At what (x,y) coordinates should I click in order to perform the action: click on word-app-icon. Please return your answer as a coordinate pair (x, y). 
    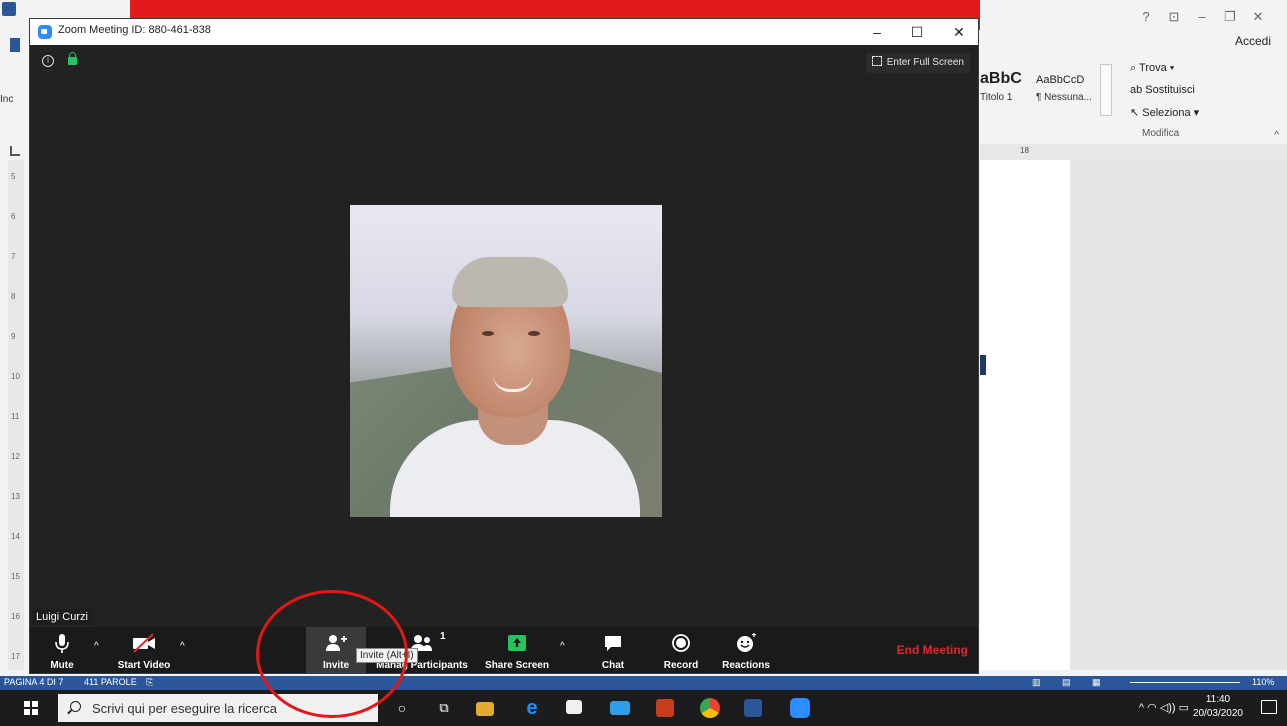
    Looking at the image, I should click on (9, 9).